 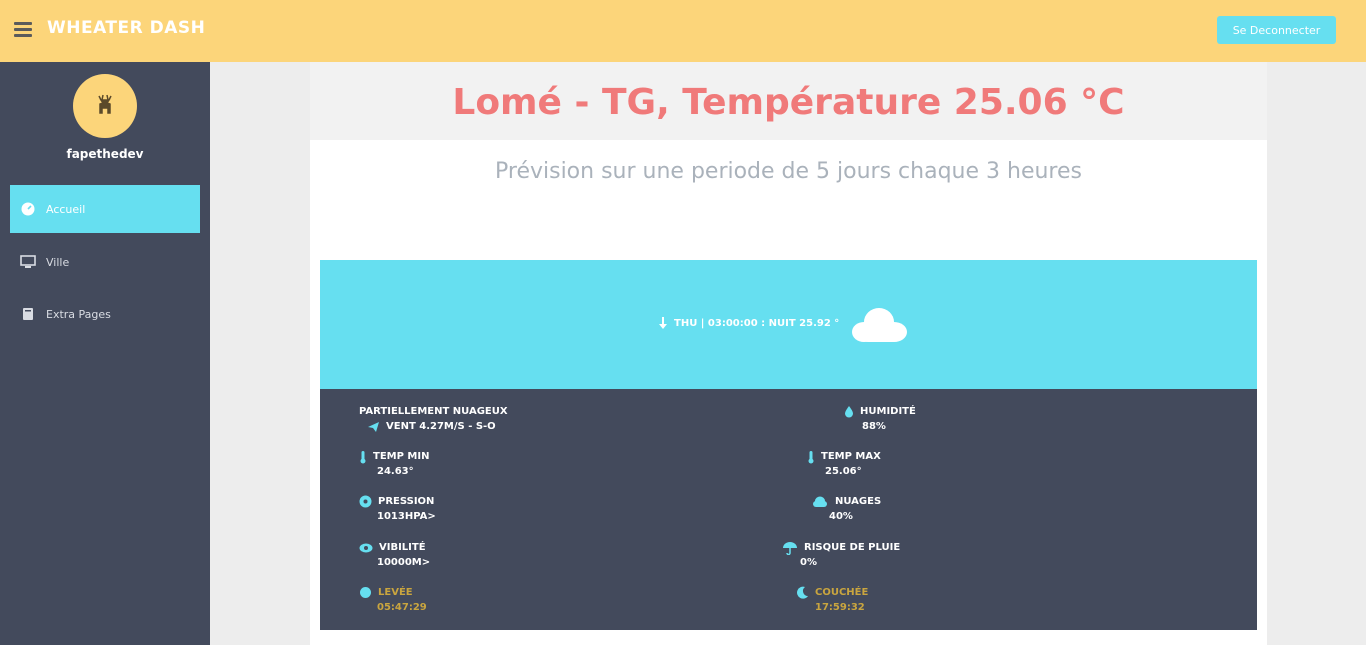 I want to click on pressure-label: PRESSION, so click(x=406, y=501).